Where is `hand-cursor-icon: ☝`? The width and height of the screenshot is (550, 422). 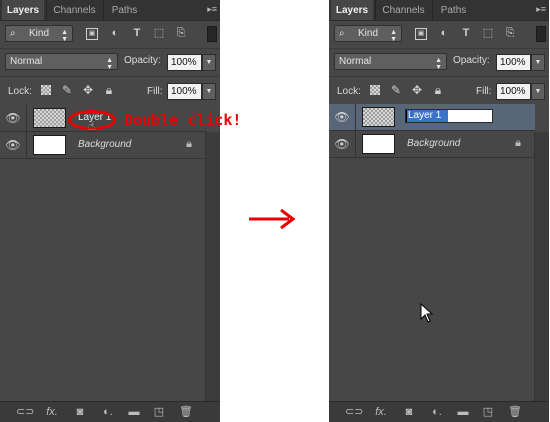
hand-cursor-icon: ☝ is located at coordinates (92, 126).